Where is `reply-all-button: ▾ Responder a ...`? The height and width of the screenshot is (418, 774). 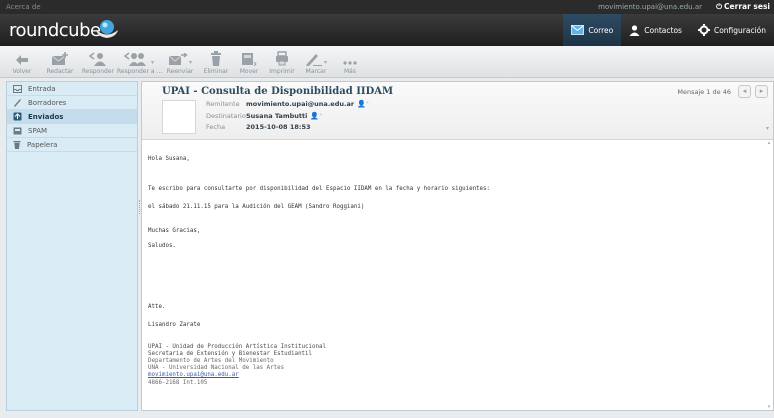
reply-all-button: ▾ Responder a ... is located at coordinates (140, 62).